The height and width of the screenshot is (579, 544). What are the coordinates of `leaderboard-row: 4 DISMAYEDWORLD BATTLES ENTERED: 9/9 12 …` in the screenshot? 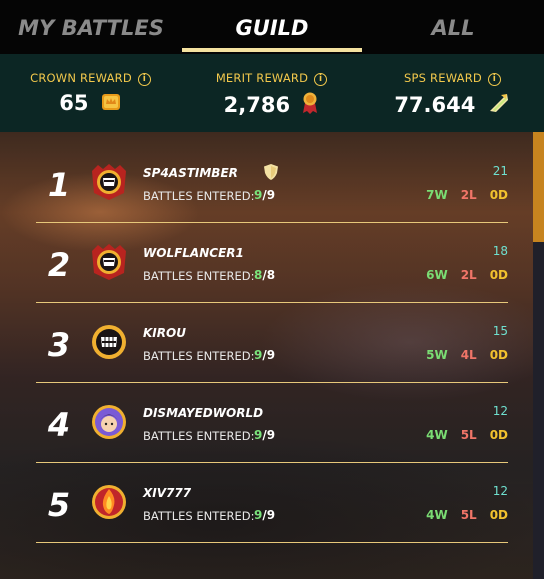 It's located at (272, 422).